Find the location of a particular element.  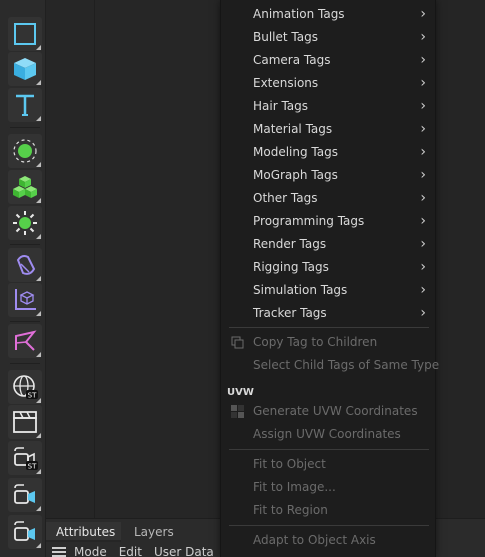

text-spline-icon is located at coordinates (25, 105).